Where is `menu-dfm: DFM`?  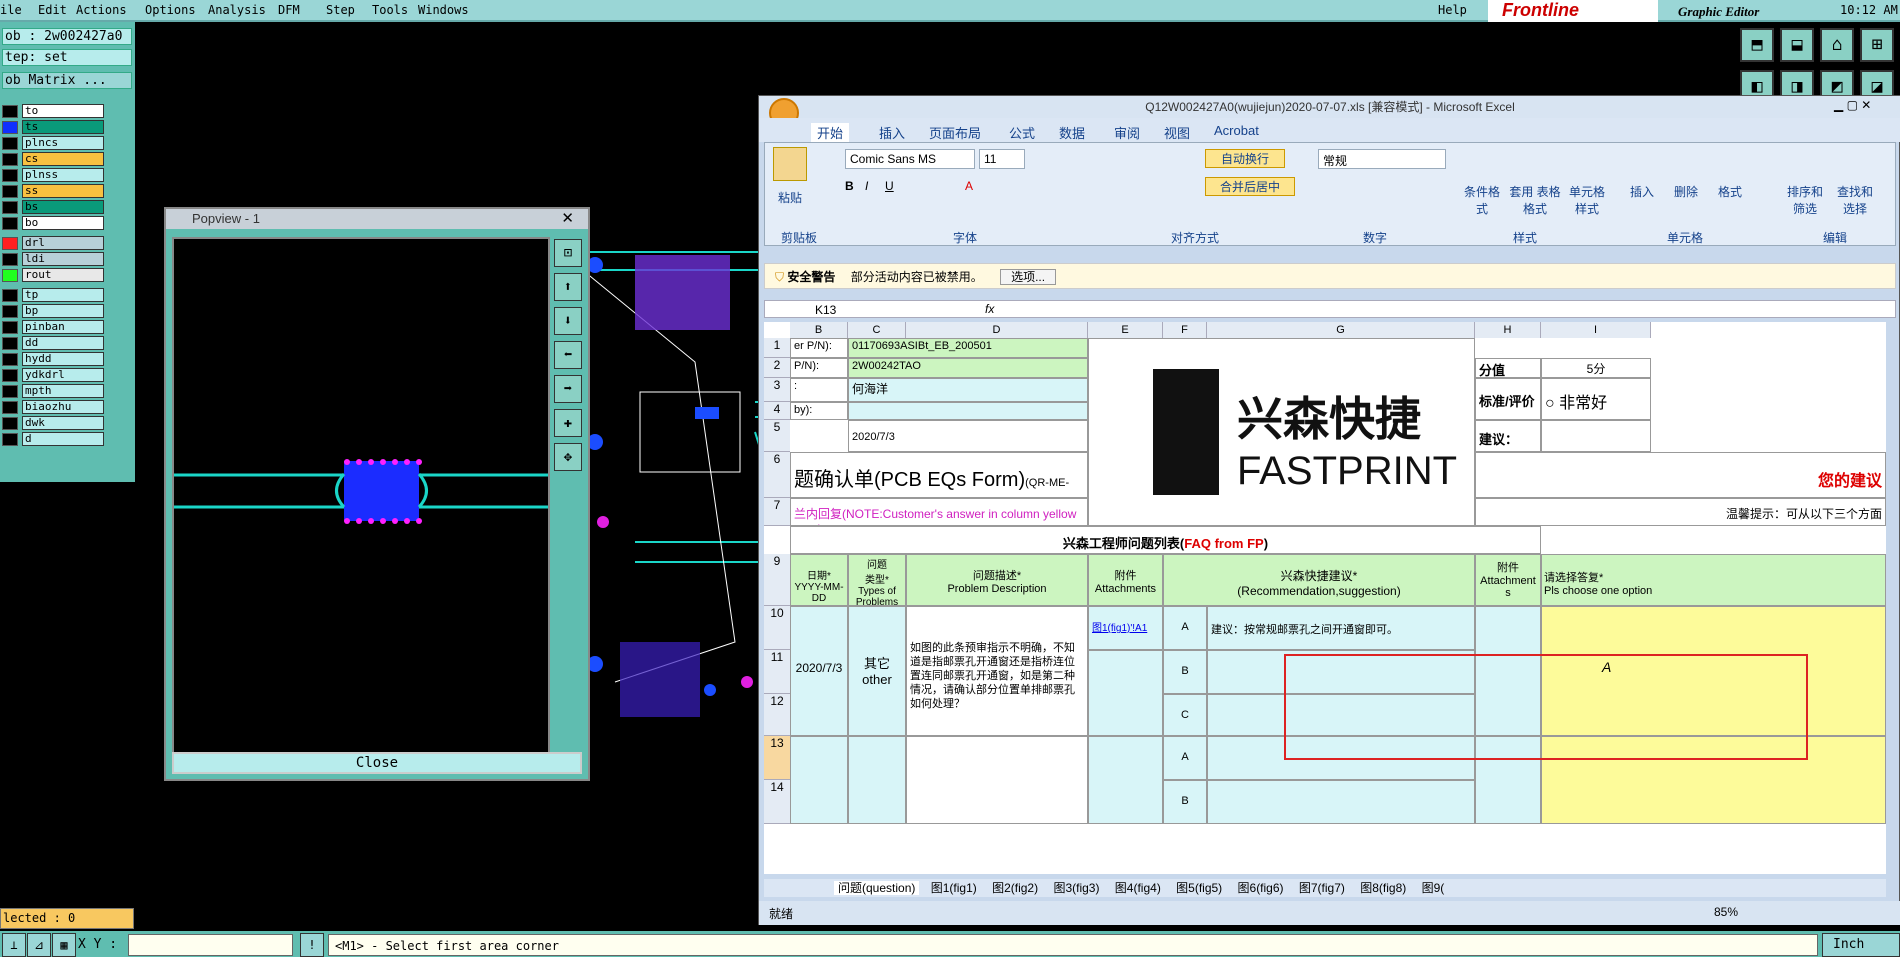
menu-dfm: DFM is located at coordinates (289, 10).